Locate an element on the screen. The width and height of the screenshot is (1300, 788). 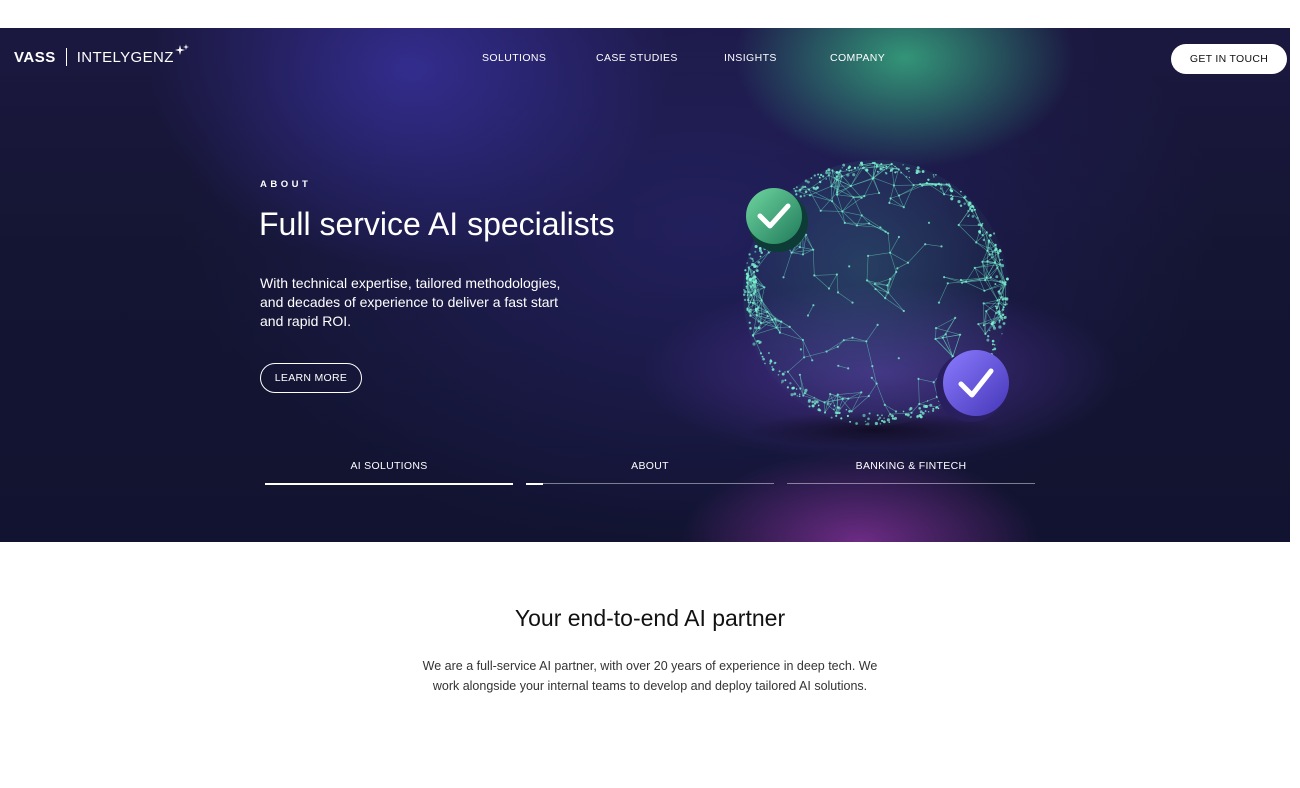
logo: VASS INTELYGENZ is located at coordinates (101, 56).